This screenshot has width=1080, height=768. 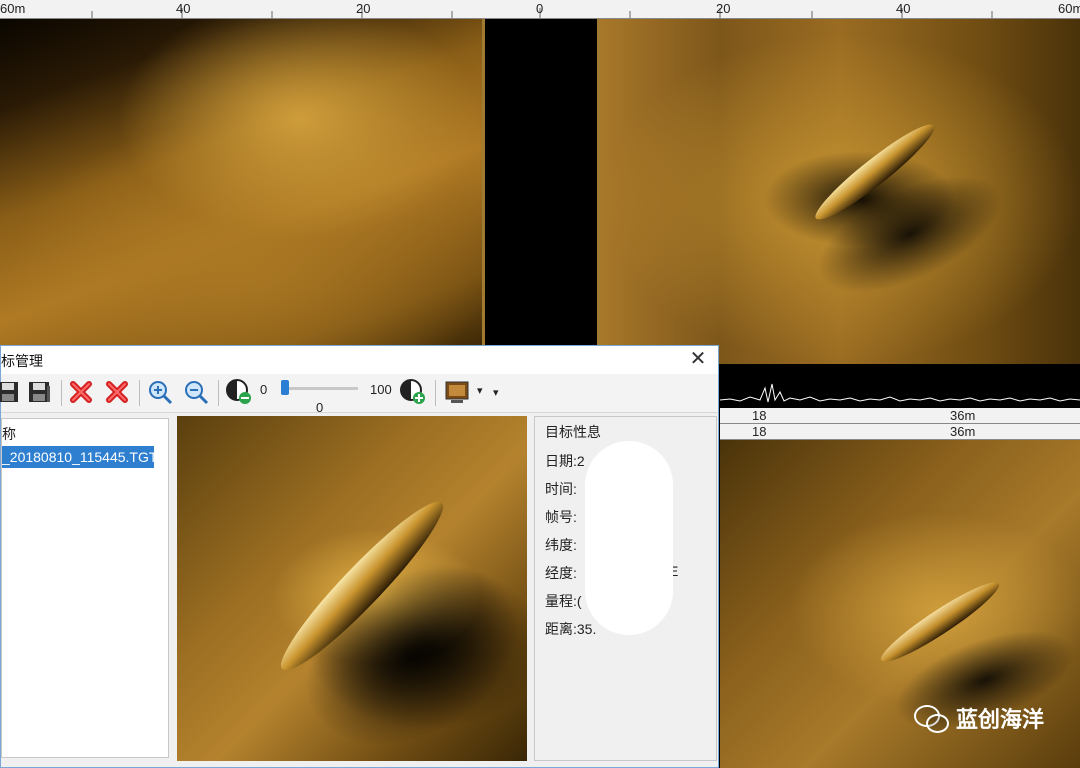 What do you see at coordinates (561, 629) in the screenshot?
I see `prop-label: 距离:` at bounding box center [561, 629].